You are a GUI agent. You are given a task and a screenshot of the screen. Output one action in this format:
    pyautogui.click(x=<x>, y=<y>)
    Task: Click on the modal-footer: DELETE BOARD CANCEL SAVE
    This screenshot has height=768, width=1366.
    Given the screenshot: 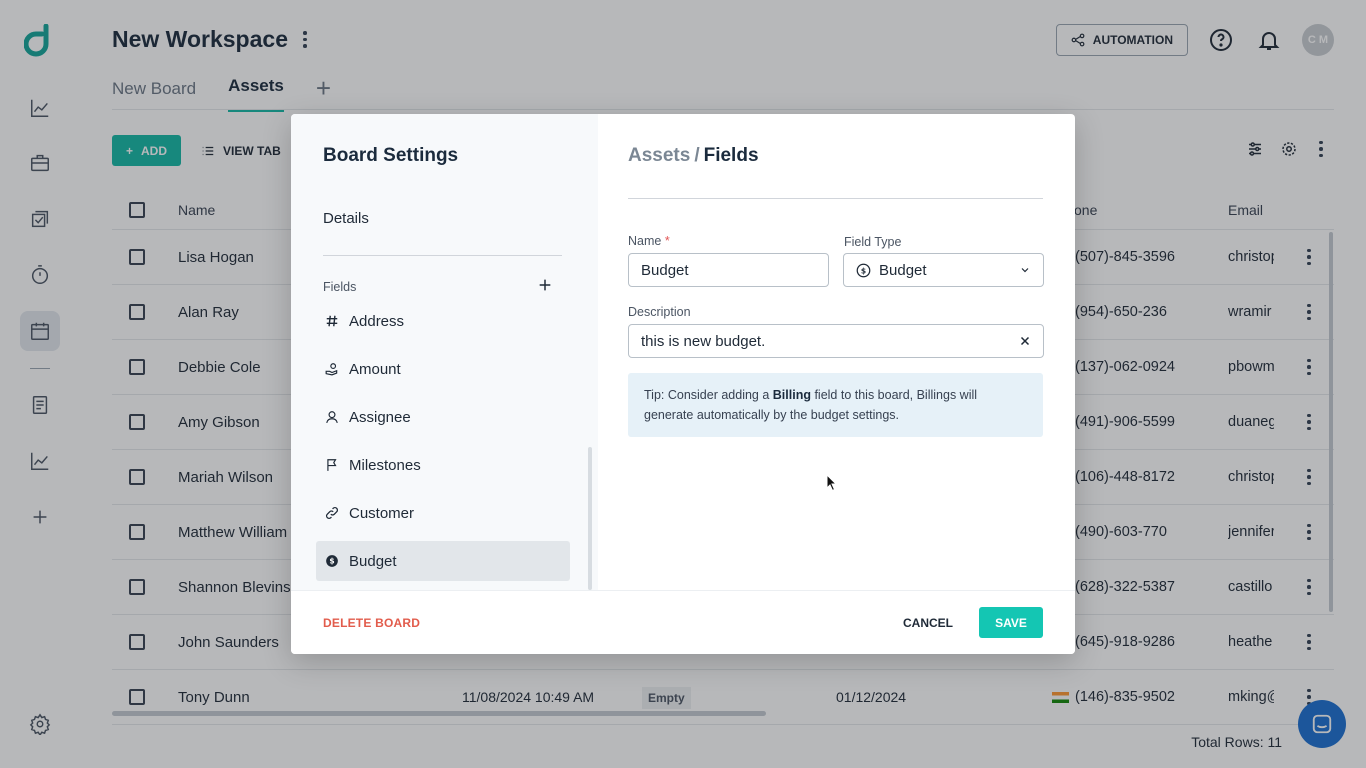 What is the action you would take?
    pyautogui.click(x=683, y=622)
    